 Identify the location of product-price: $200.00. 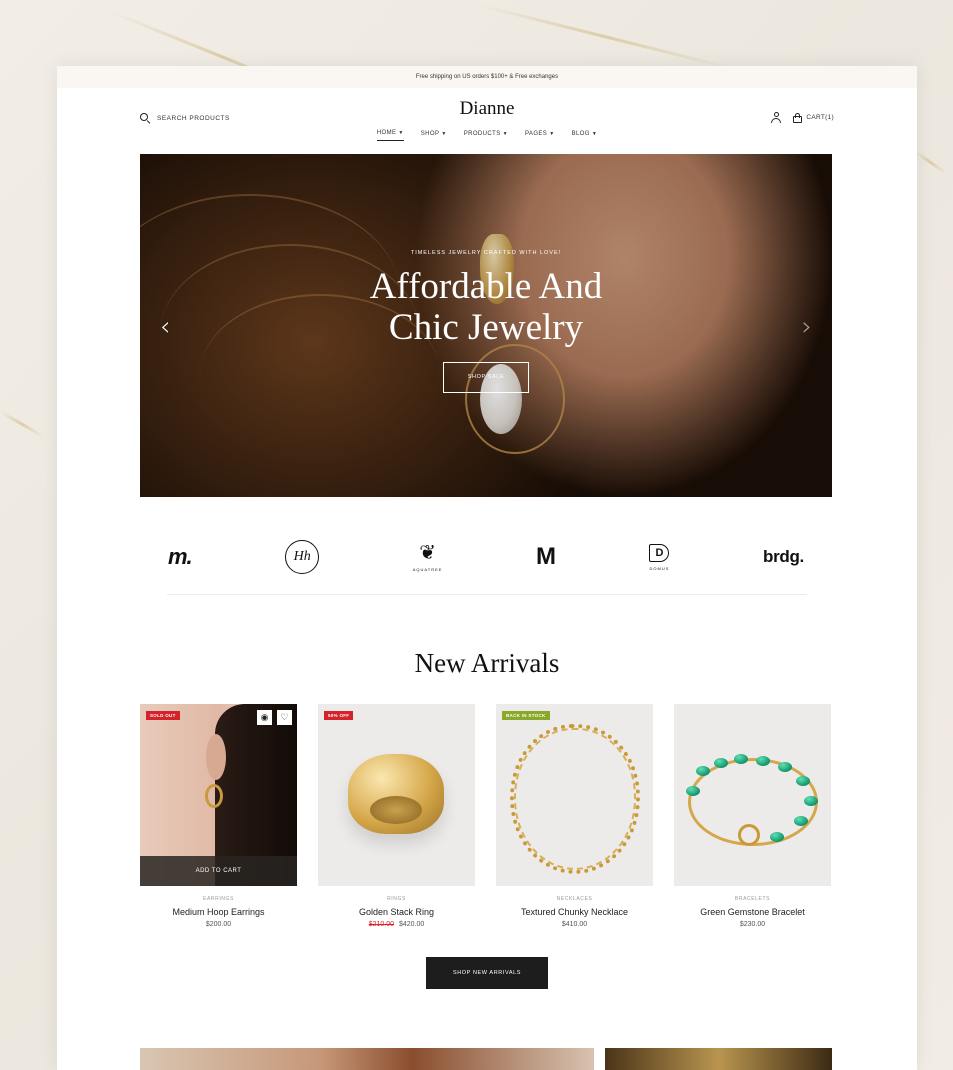
(218, 924).